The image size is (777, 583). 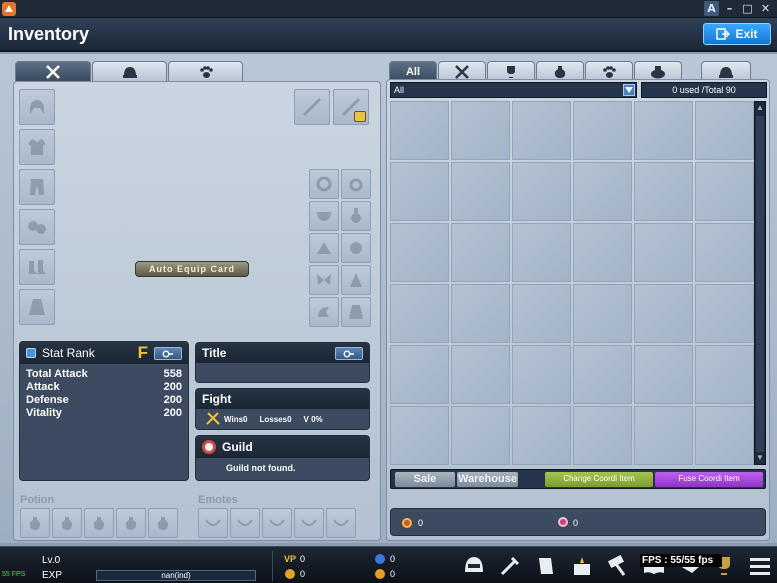 I want to click on equip-slot-bottom, so click(x=37, y=187).